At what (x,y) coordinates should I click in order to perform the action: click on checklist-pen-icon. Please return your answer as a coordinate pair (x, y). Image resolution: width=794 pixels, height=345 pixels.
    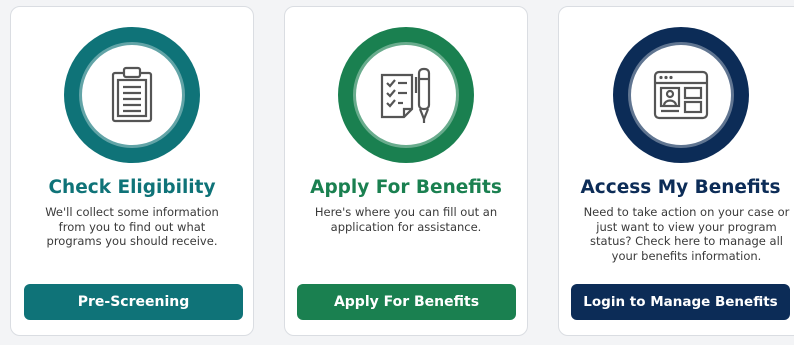
    Looking at the image, I should click on (405, 95).